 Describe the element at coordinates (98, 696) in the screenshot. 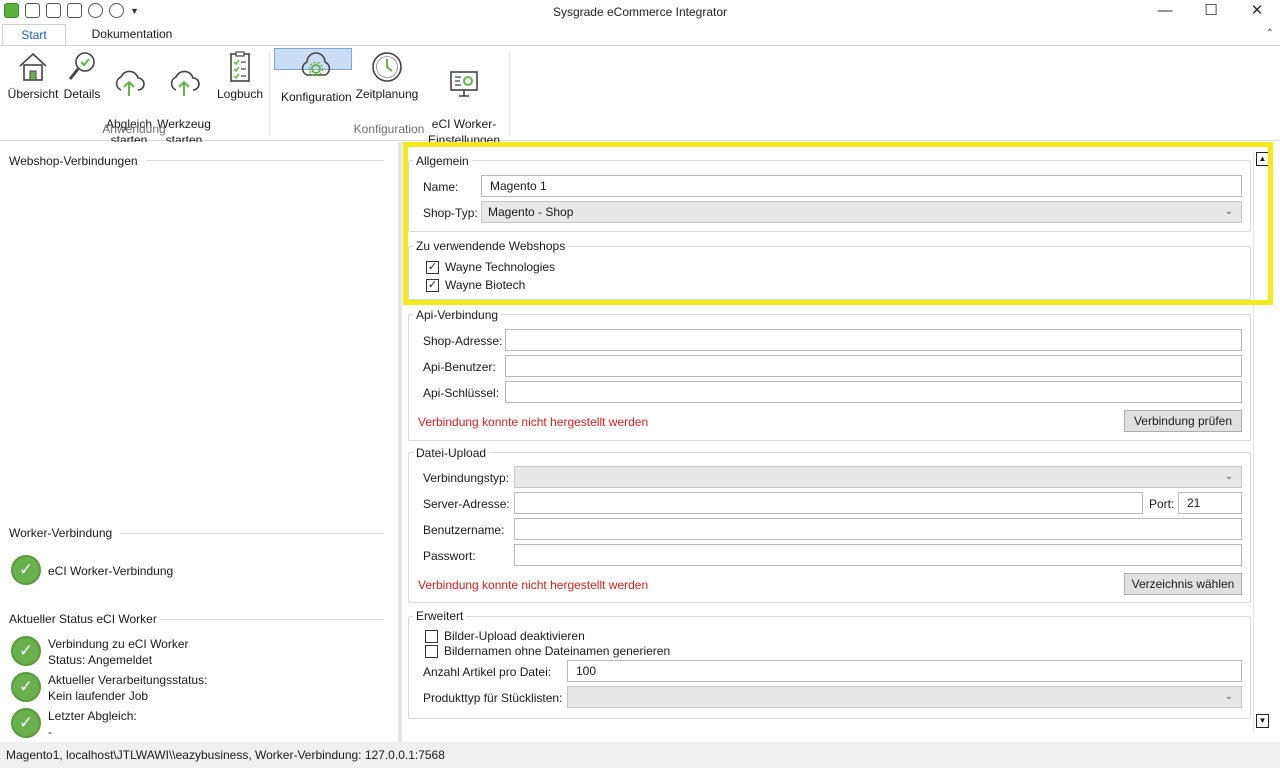

I see `status-line2: Kein laufender Job` at that location.